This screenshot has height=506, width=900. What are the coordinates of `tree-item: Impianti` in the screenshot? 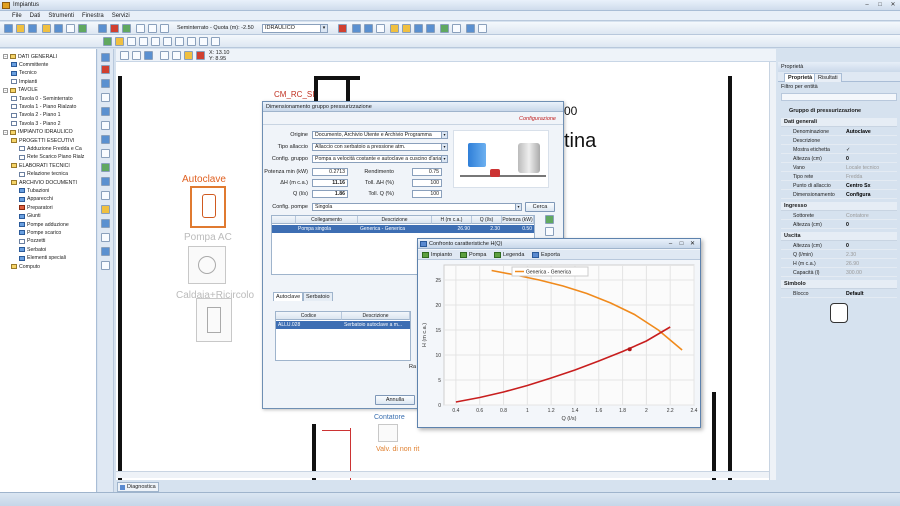 It's located at (24, 81).